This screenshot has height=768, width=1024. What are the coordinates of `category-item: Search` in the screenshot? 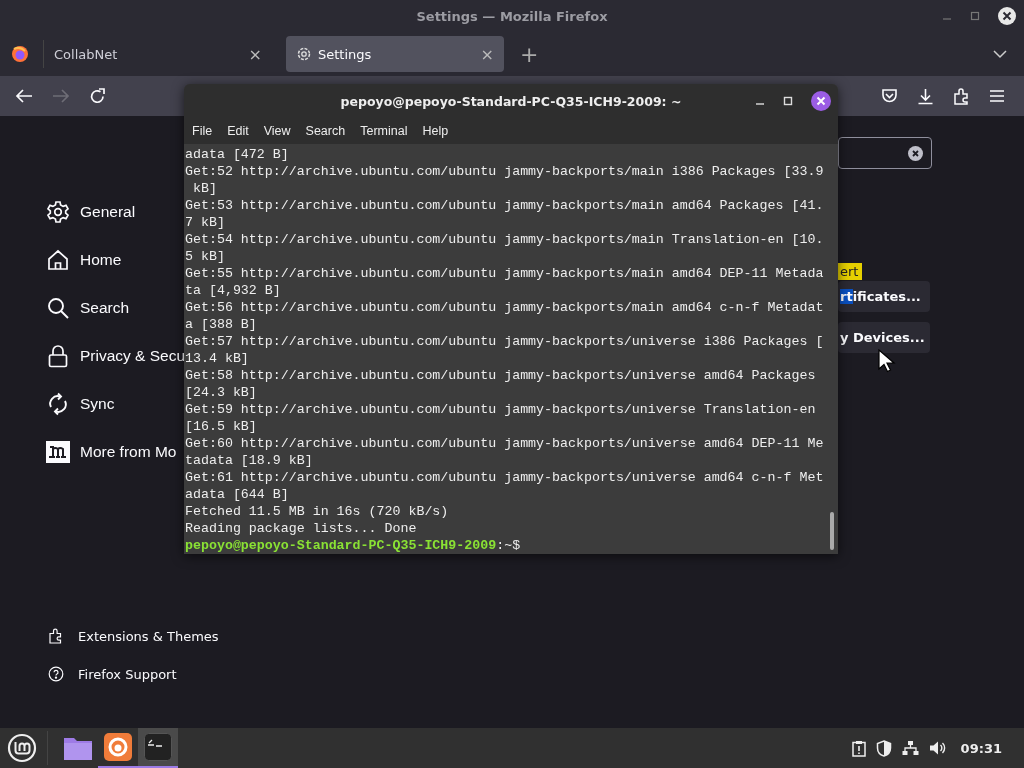 It's located at (88, 308).